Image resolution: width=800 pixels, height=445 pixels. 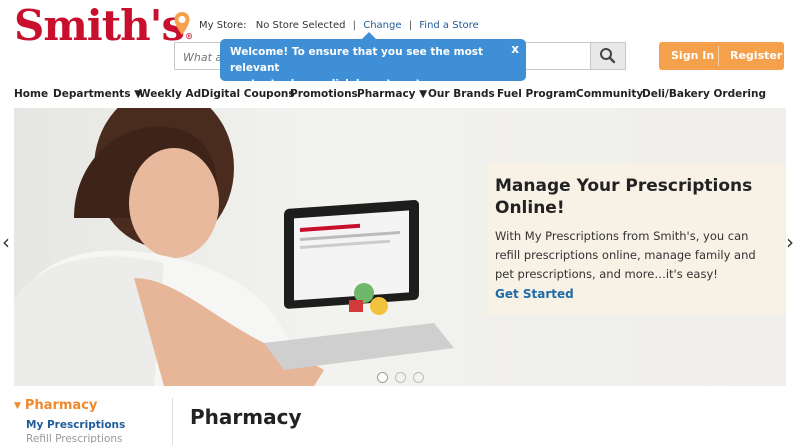 I want to click on register-button: Register, so click(x=756, y=55).